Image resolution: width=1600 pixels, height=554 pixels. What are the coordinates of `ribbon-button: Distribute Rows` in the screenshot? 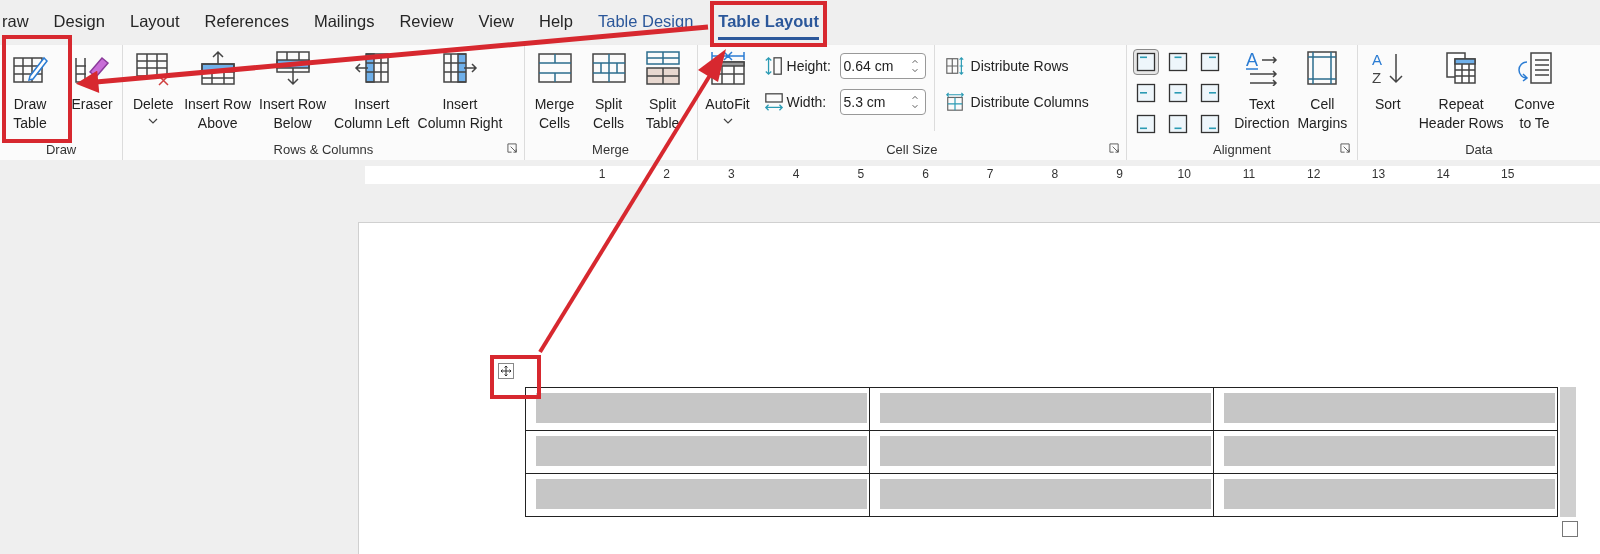 It's located at (1016, 66).